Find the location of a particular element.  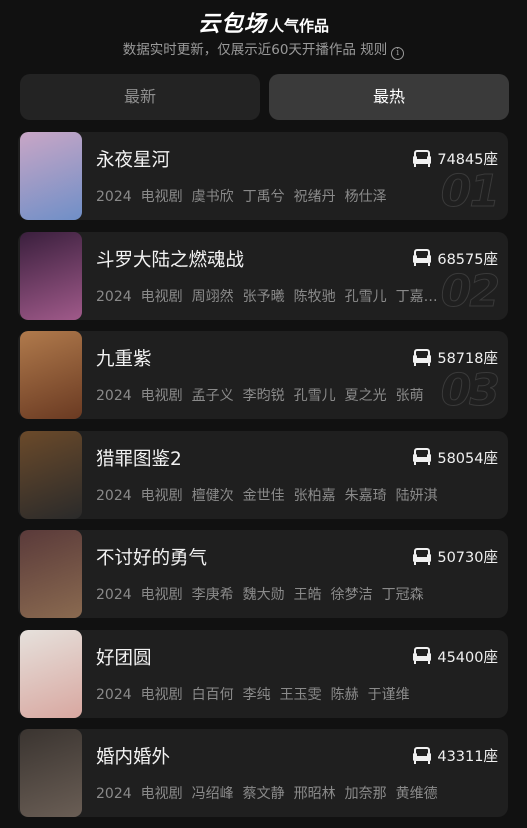

item-meta: 2024 电视剧 孟子义 李昀锐 孔雪儿 夏之光 张萌 is located at coordinates (276, 395).